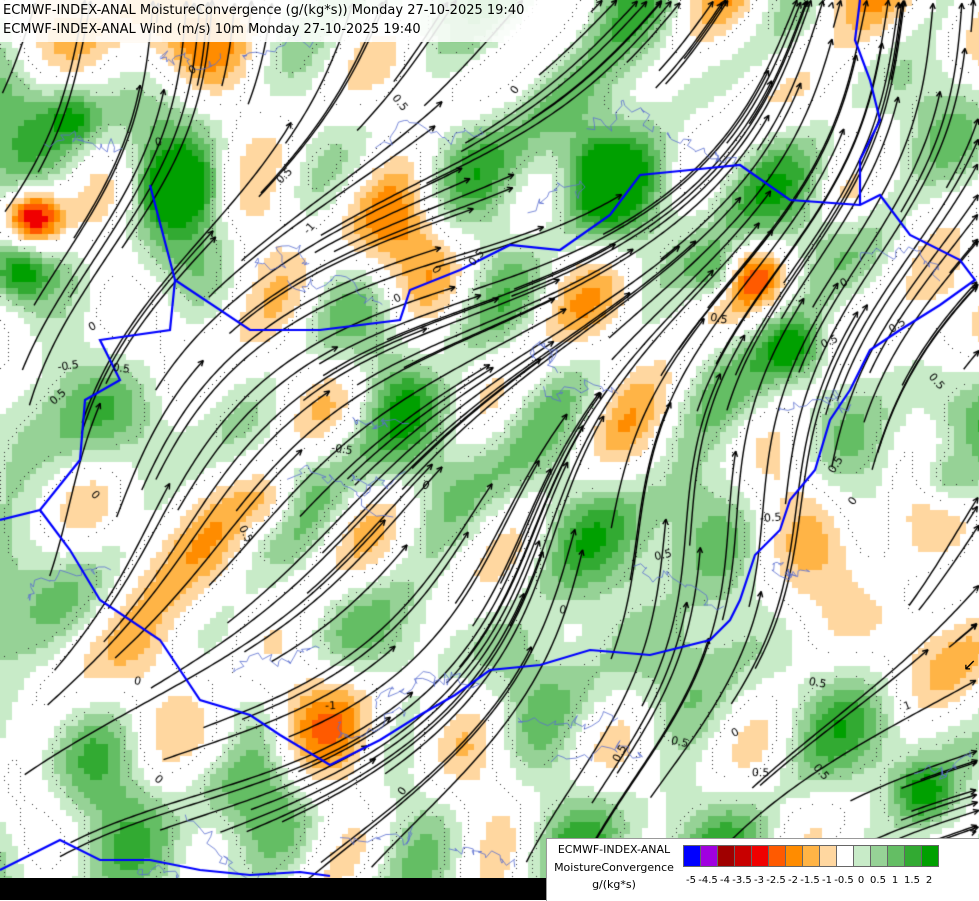  Describe the element at coordinates (742, 880) in the screenshot. I see `legend-tick-label: -3.5` at that location.